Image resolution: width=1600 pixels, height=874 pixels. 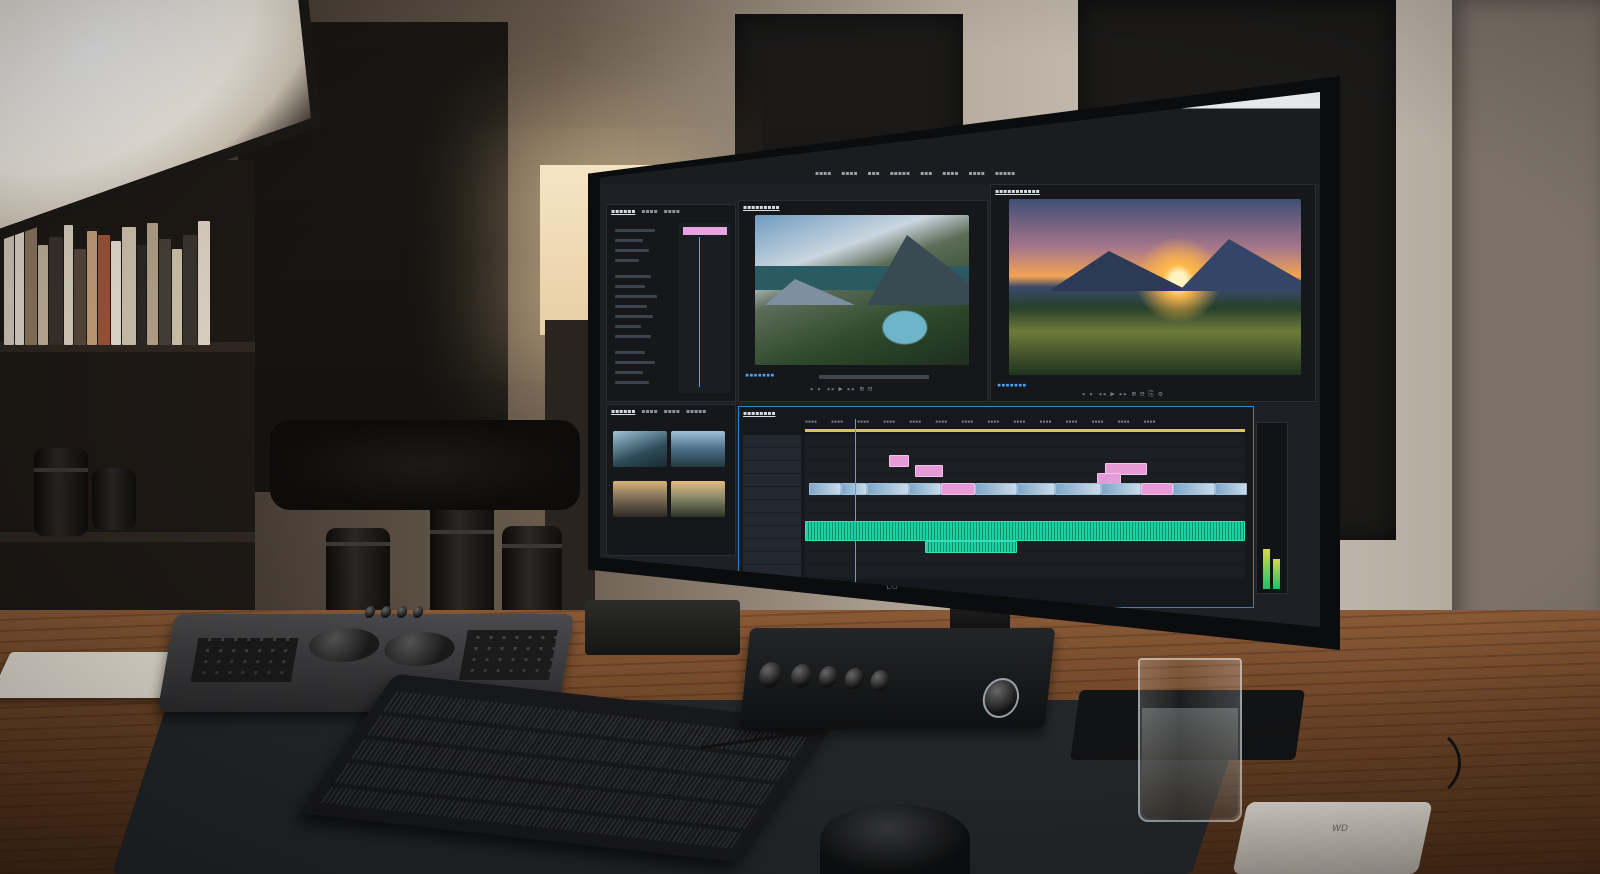 What do you see at coordinates (705, 308) in the screenshot?
I see `effect-controls-strip` at bounding box center [705, 308].